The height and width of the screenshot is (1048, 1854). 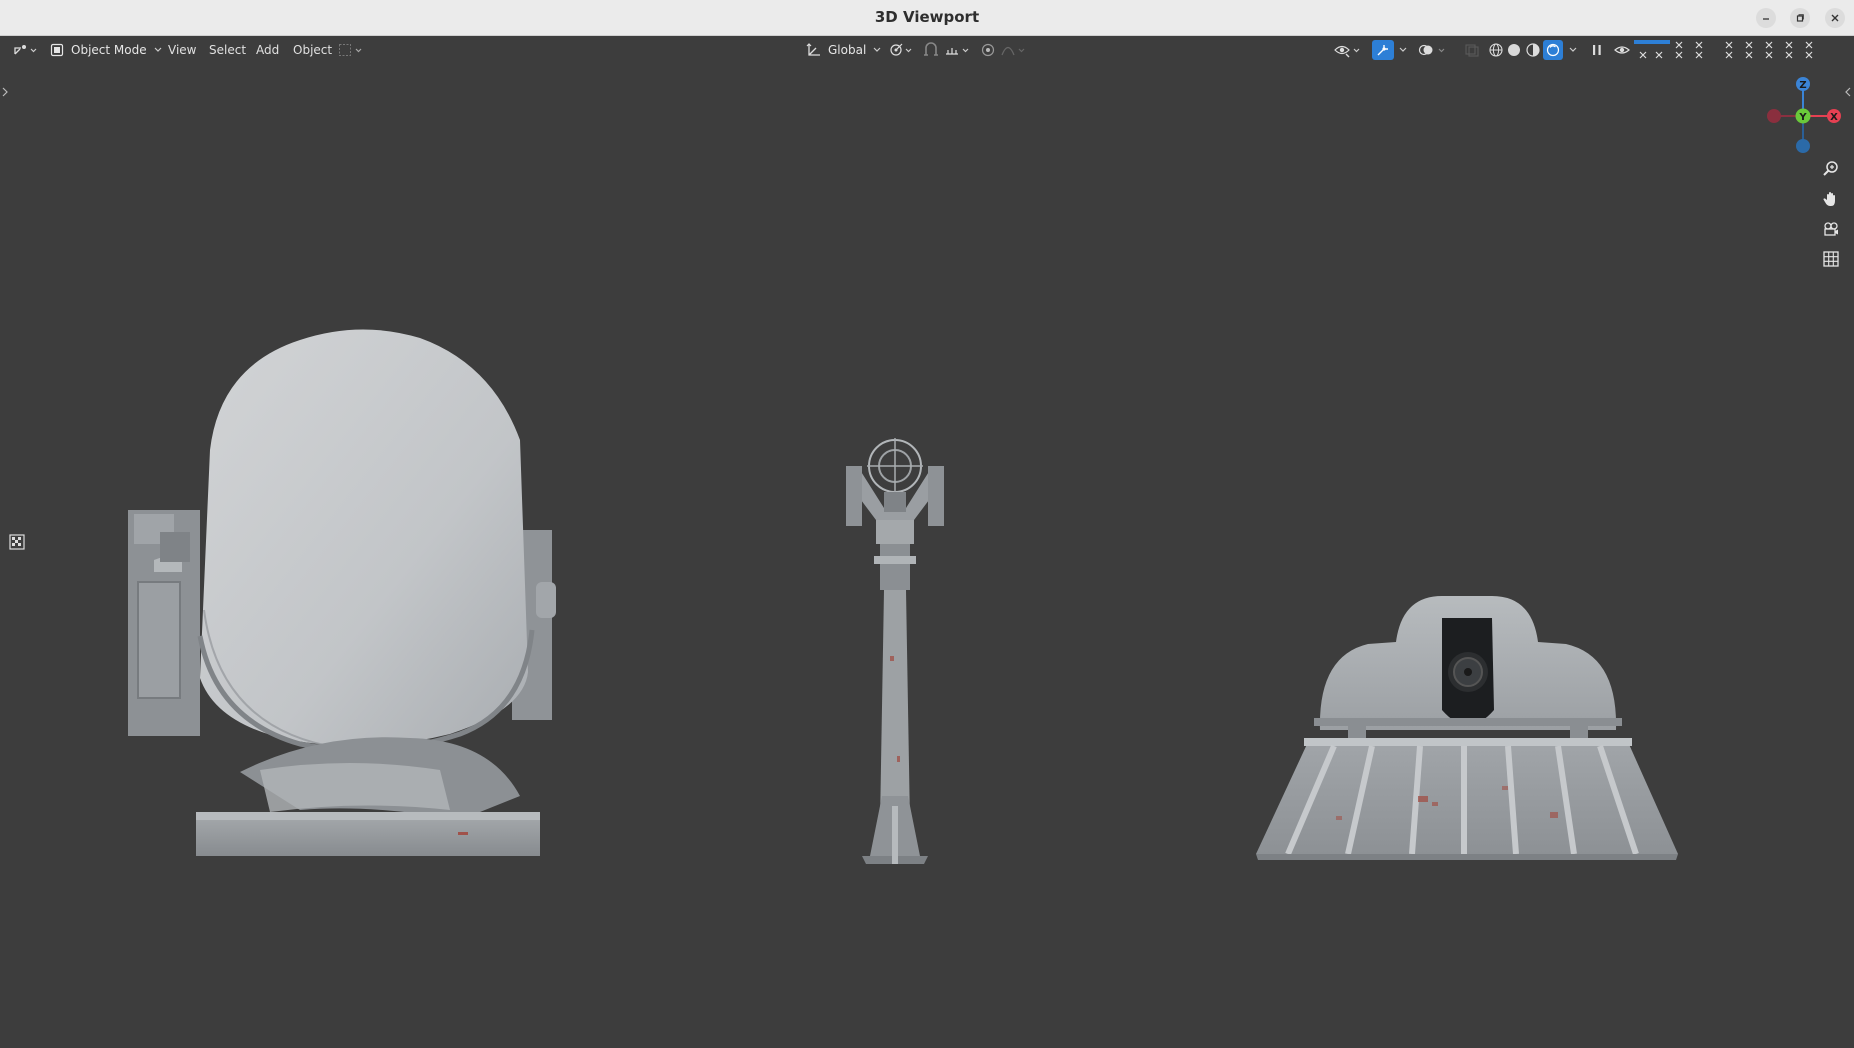 What do you see at coordinates (1723, 49) in the screenshot?
I see `collection-toggle-icons` at bounding box center [1723, 49].